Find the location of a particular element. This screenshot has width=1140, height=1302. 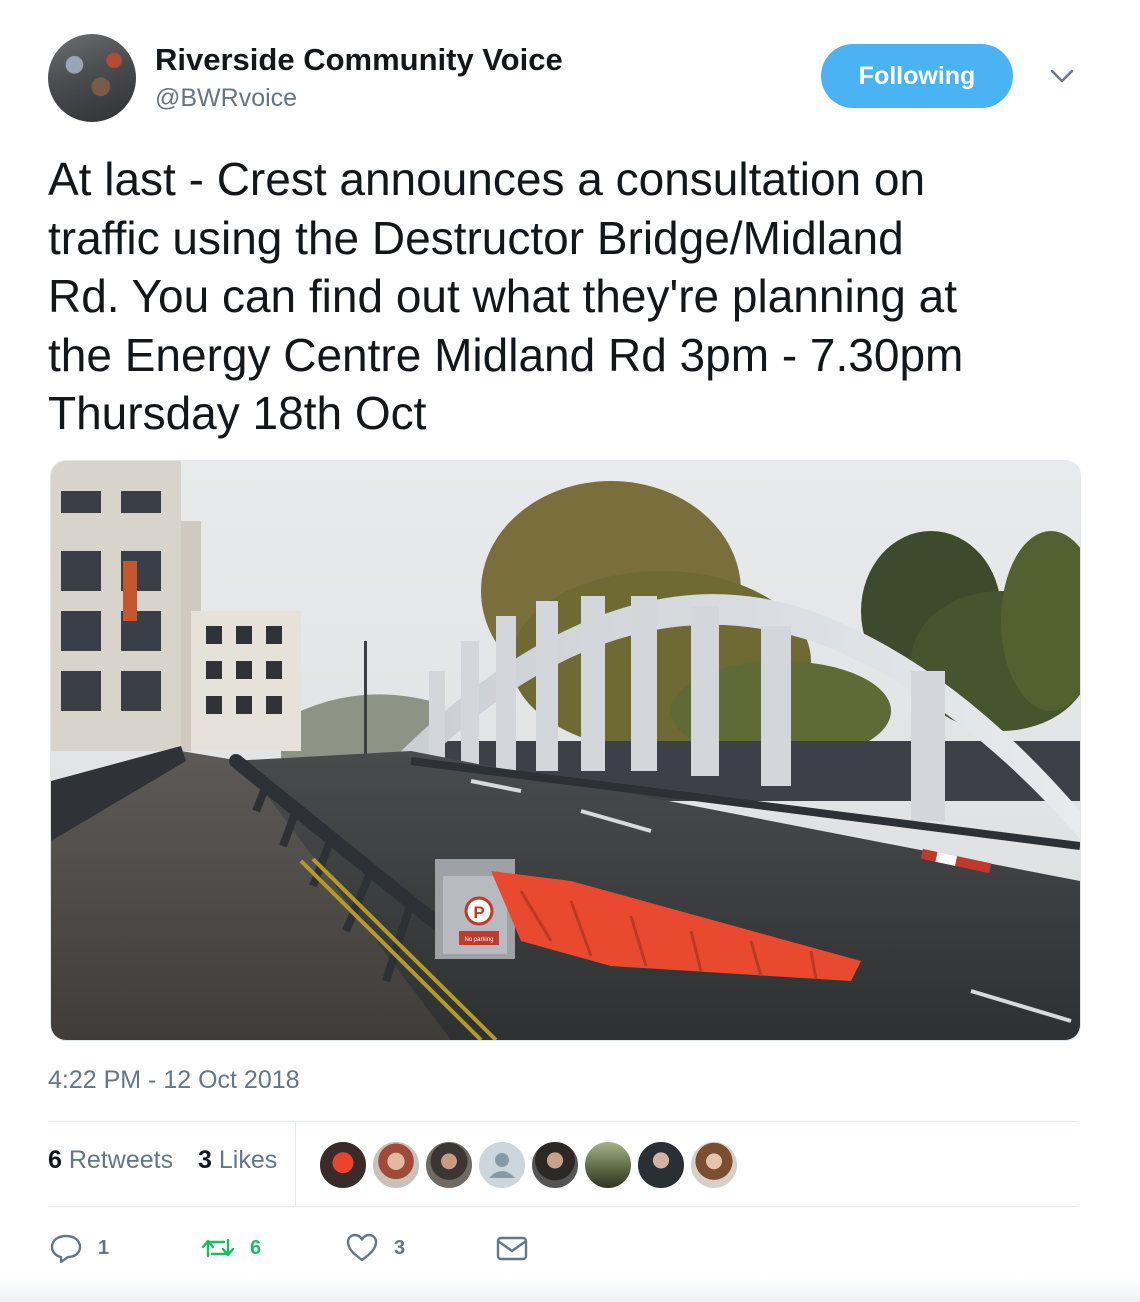

reply-button: 1 is located at coordinates (78, 1248).